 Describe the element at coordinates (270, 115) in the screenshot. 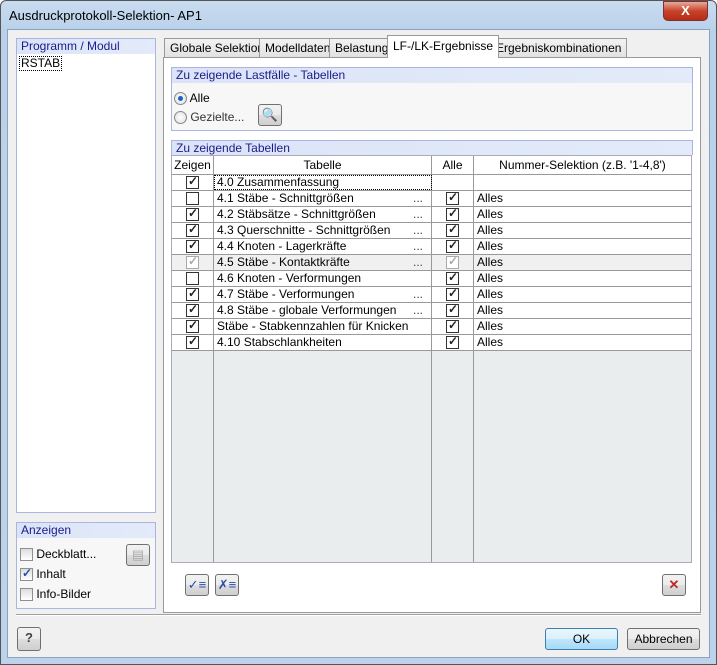

I see `select-loadcases-button: 🔍` at that location.